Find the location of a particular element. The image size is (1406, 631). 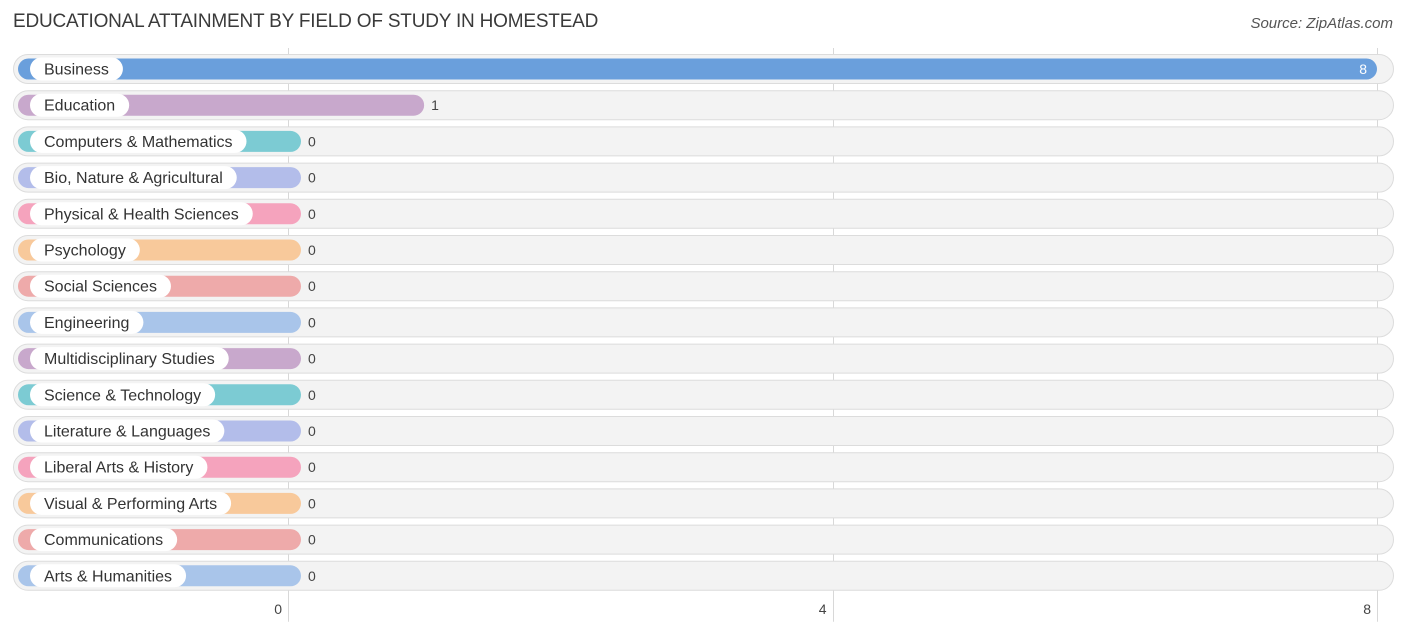

bar-row: Engineering 0 is located at coordinates (703, 322).